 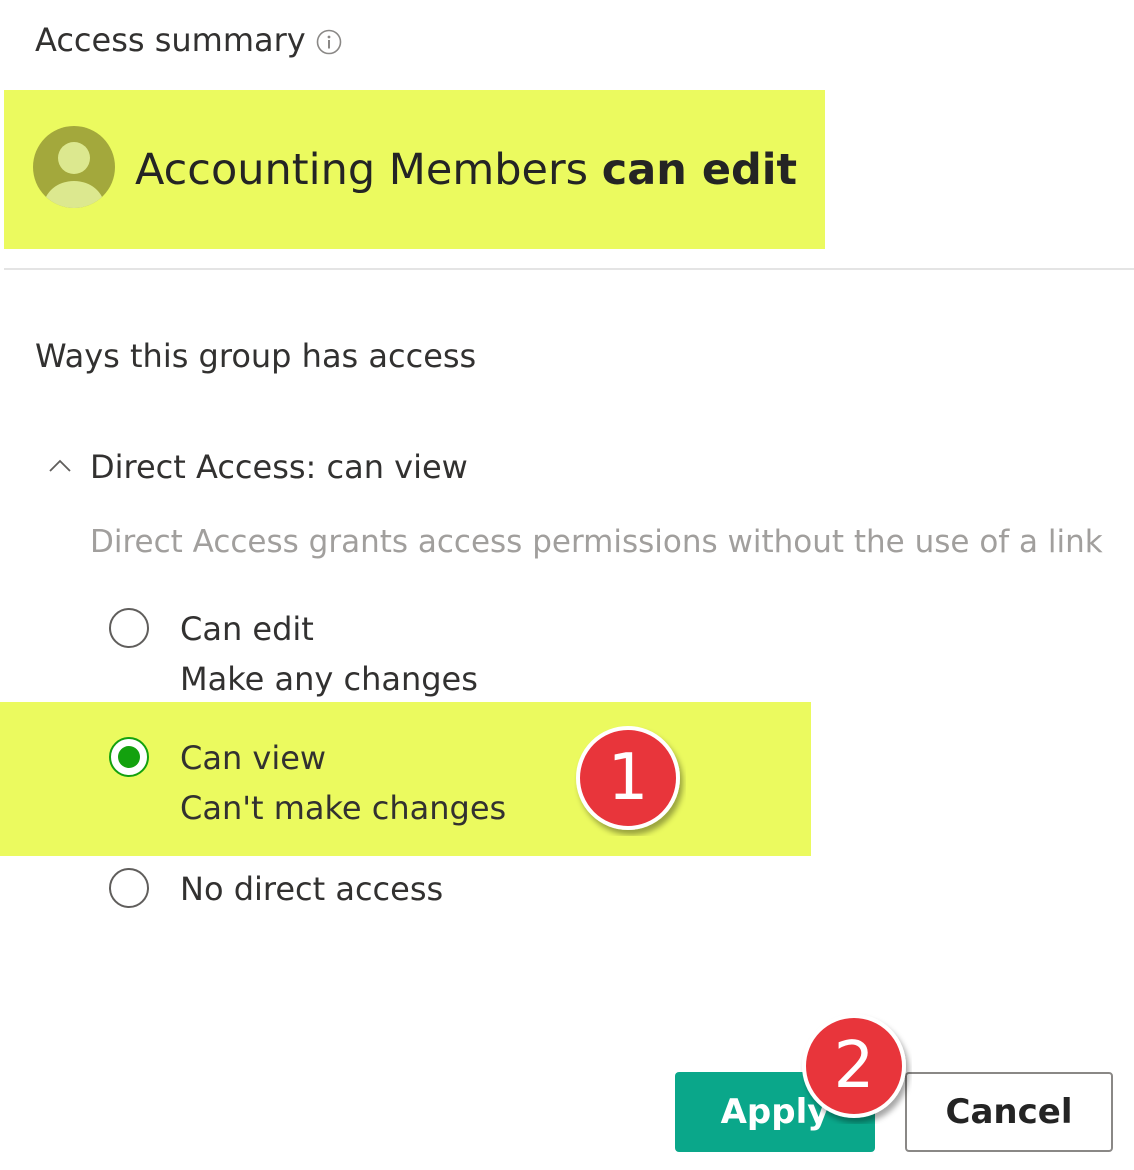 What do you see at coordinates (170, 40) in the screenshot?
I see `panel-title: Access summary` at bounding box center [170, 40].